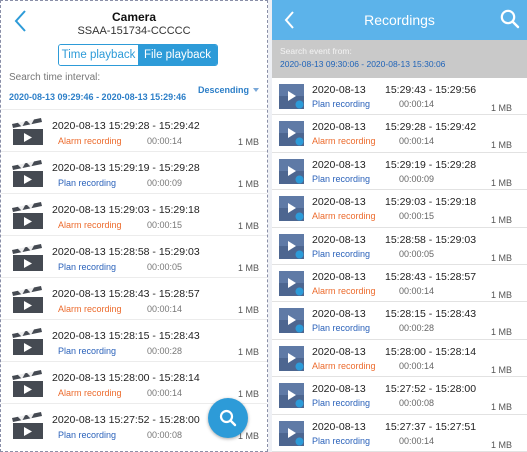 This screenshot has width=527, height=452. I want to click on search-interval-label: Search time interval:, so click(55, 77).